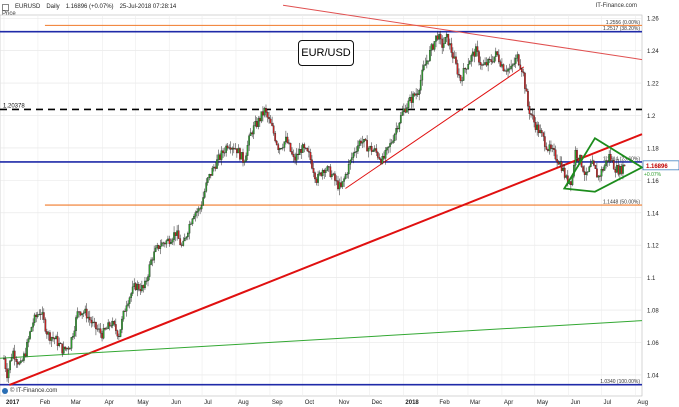 Image resolution: width=679 pixels, height=407 pixels. Describe the element at coordinates (34, 391) in the screenshot. I see `watermark-text: © IT-Finance.com` at that location.